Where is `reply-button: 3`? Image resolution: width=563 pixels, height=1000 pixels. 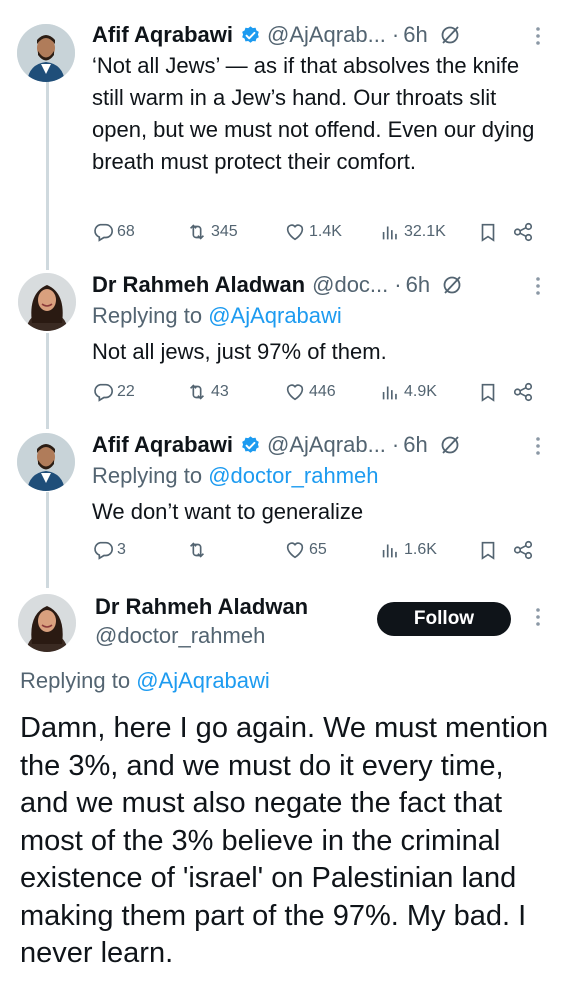 reply-button: 3 is located at coordinates (109, 550).